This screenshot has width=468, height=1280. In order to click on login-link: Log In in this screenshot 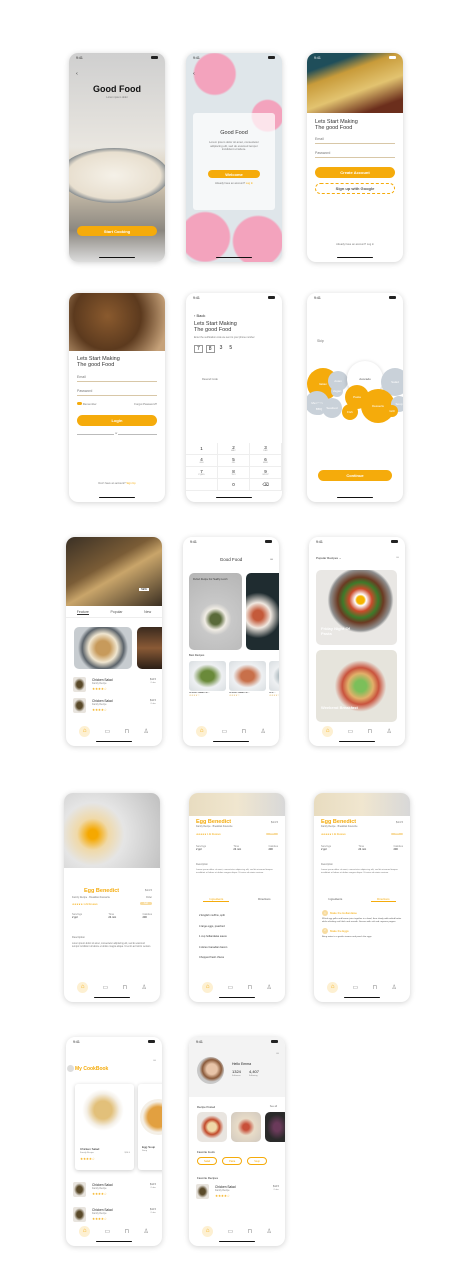, I will do `click(249, 183)`.